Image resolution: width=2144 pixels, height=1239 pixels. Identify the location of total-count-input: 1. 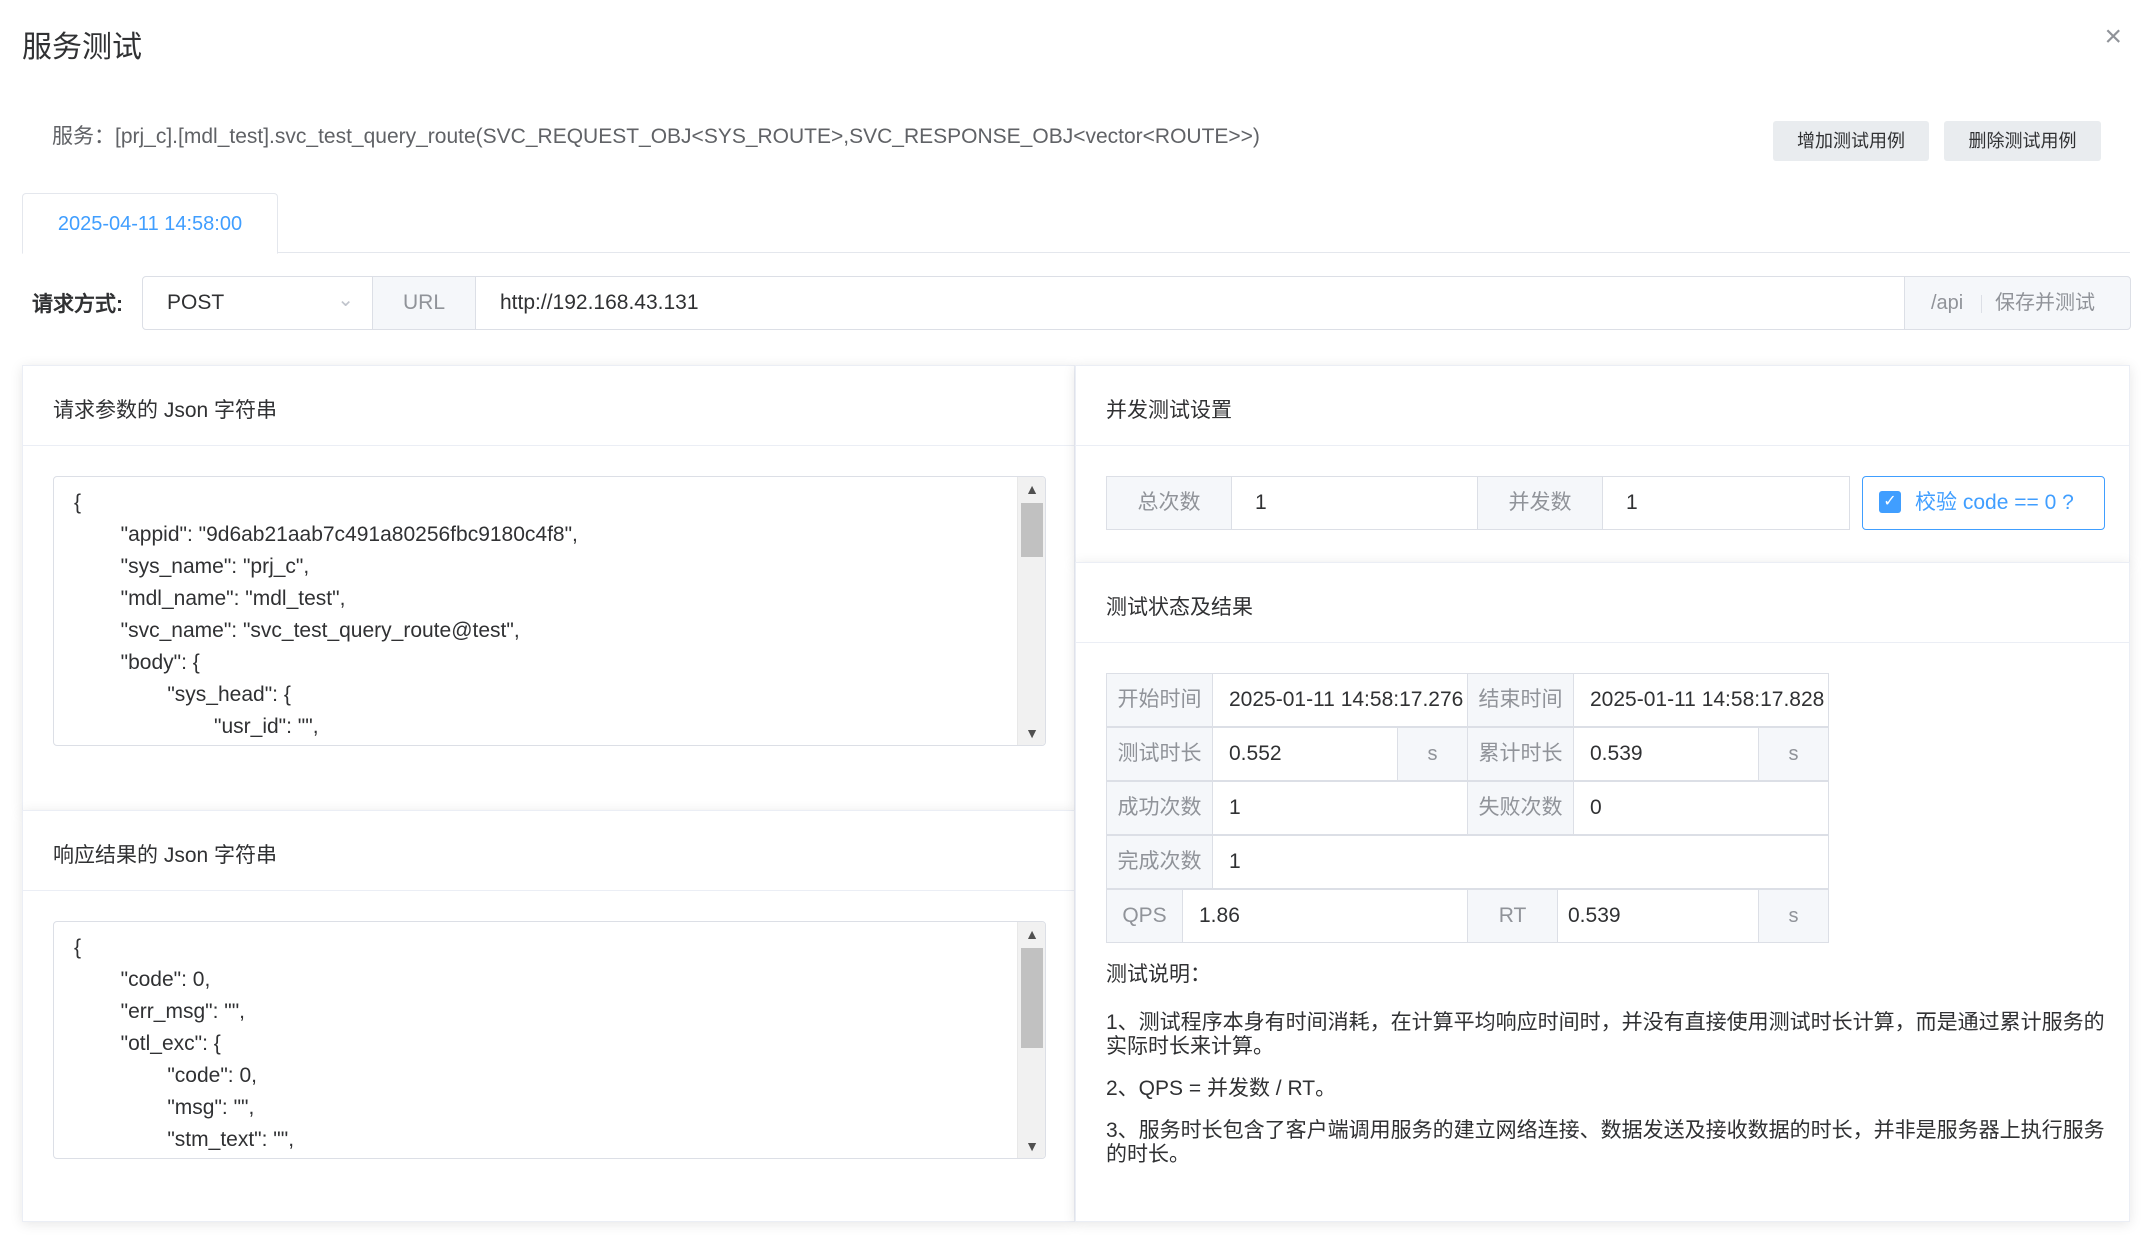
(1261, 503).